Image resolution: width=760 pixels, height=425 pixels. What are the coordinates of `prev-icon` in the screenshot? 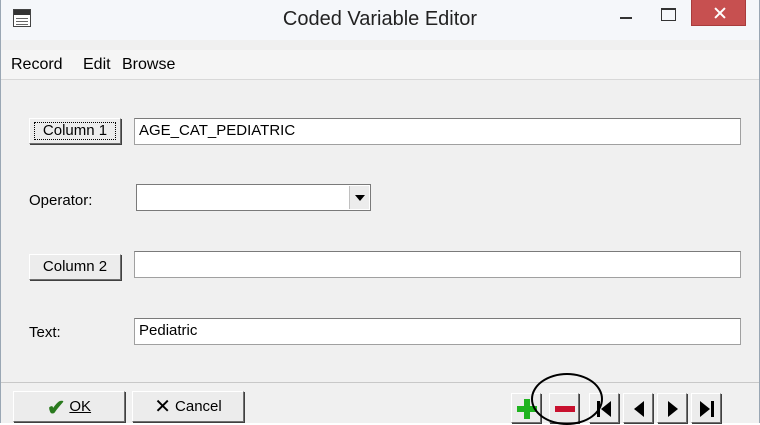 It's located at (639, 409).